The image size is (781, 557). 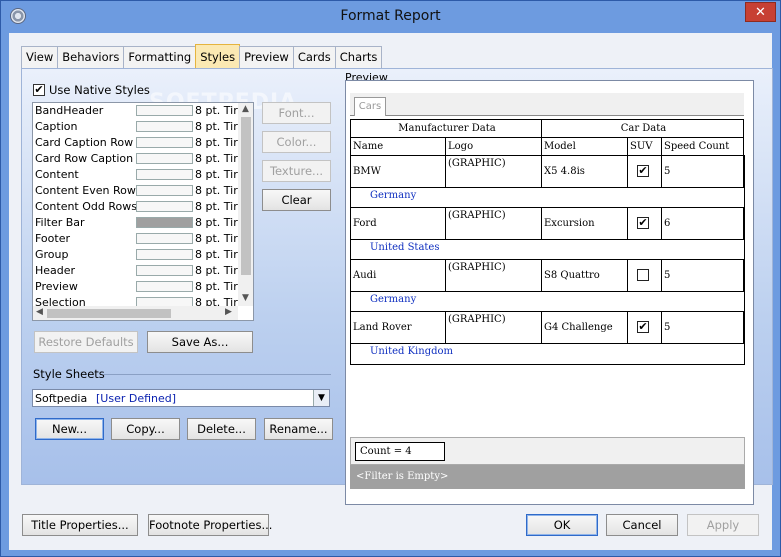 I want to click on list-item: Content 8 pt. Tir, so click(x=135, y=175).